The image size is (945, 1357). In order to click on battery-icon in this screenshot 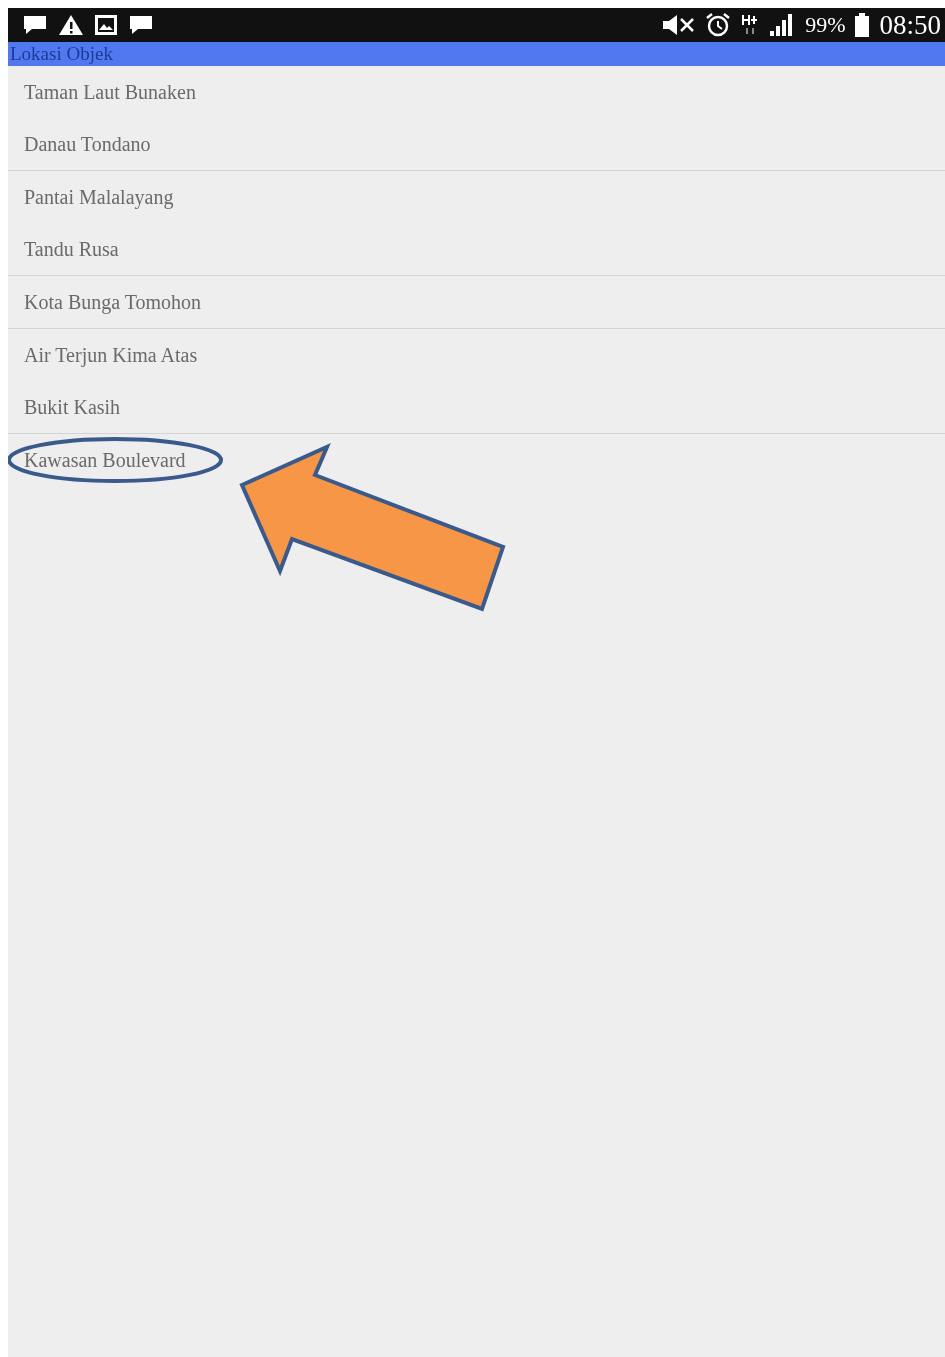, I will do `click(862, 25)`.